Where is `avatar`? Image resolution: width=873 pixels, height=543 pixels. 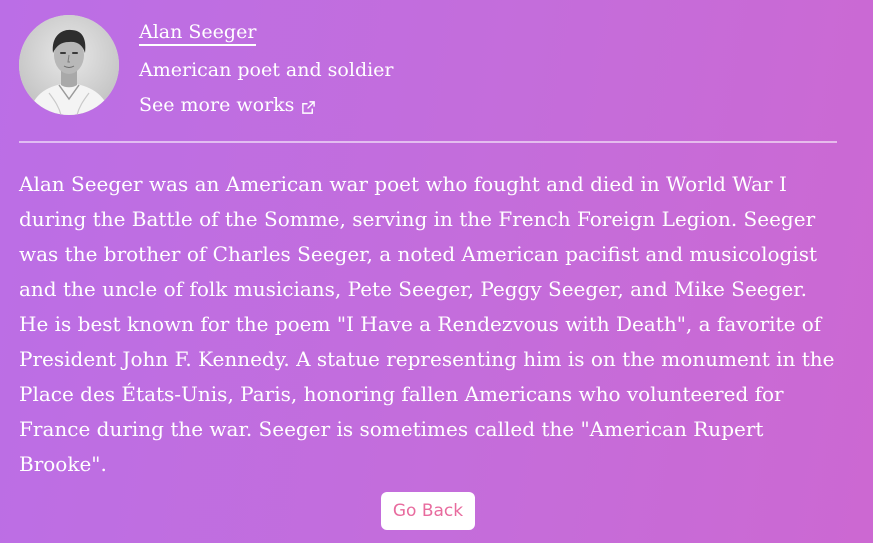 avatar is located at coordinates (69, 65).